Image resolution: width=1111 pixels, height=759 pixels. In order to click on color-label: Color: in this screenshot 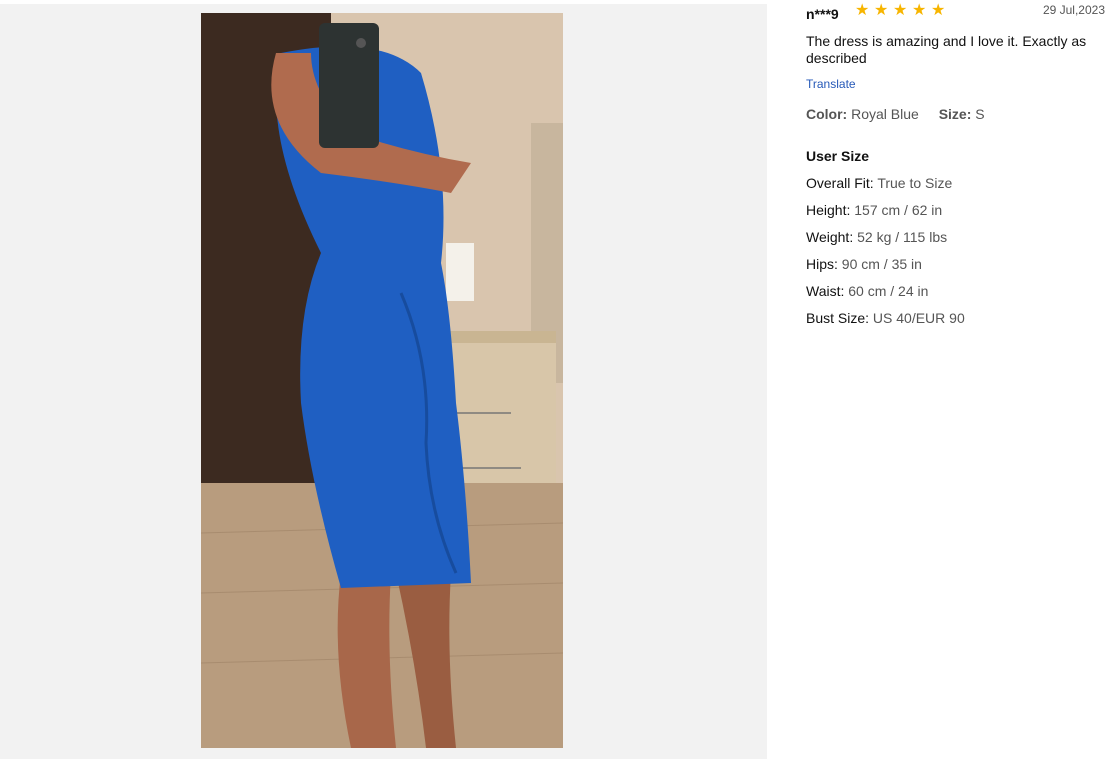, I will do `click(827, 114)`.